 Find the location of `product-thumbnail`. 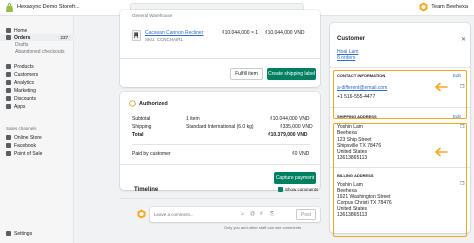

product-thumbnail is located at coordinates (136, 35).